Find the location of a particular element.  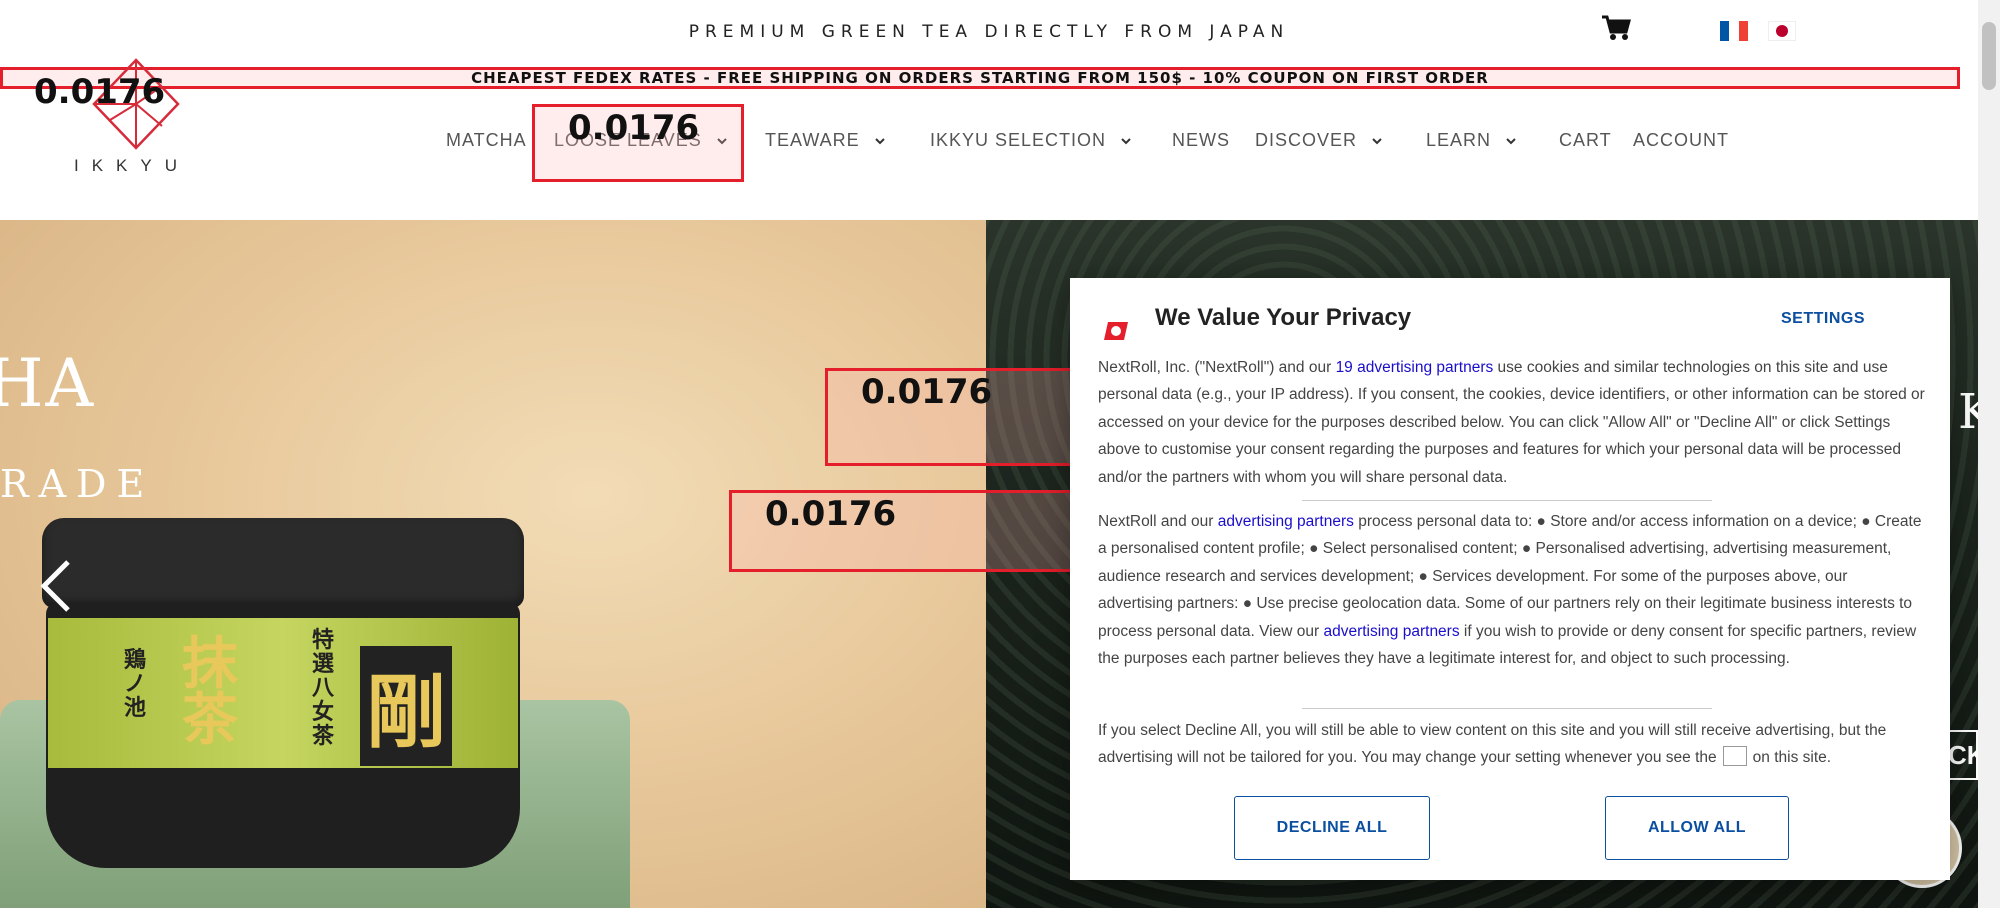

nav-item-learn: LEARN is located at coordinates (1471, 140).